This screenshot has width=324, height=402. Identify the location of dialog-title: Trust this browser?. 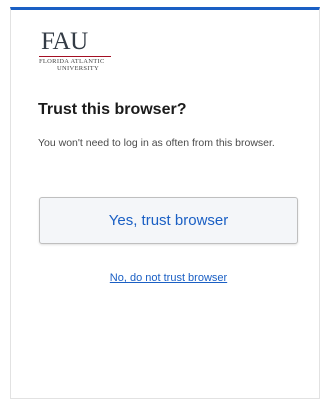
(112, 109).